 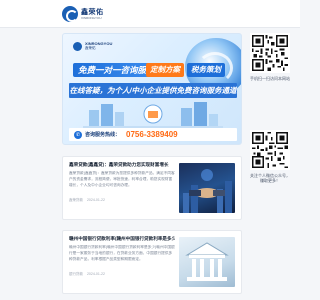 What do you see at coordinates (76, 274) in the screenshot?
I see `post-category: 银行贷款` at bounding box center [76, 274].